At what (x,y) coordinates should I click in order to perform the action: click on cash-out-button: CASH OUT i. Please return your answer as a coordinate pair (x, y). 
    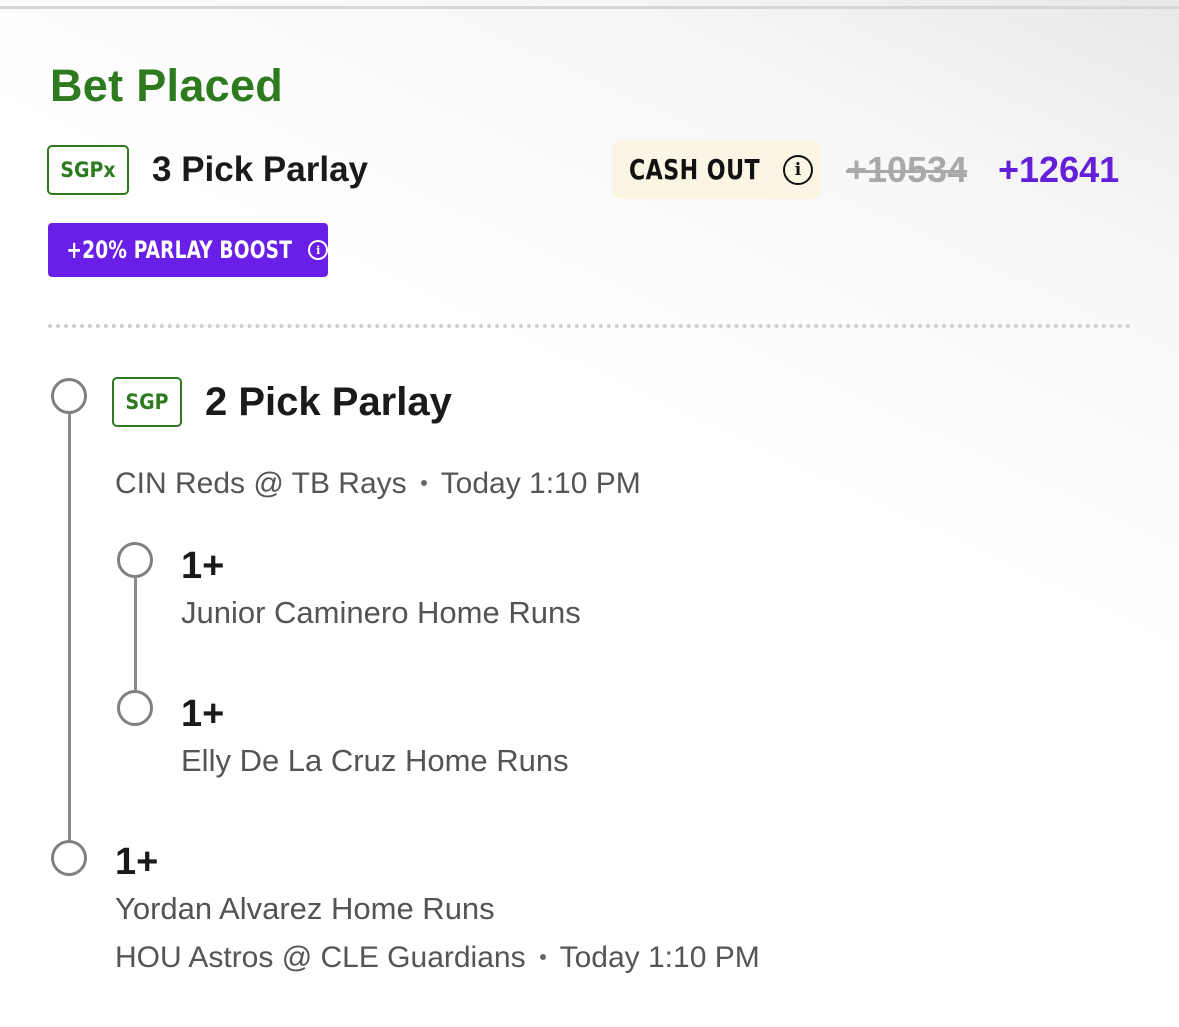
    Looking at the image, I should click on (716, 169).